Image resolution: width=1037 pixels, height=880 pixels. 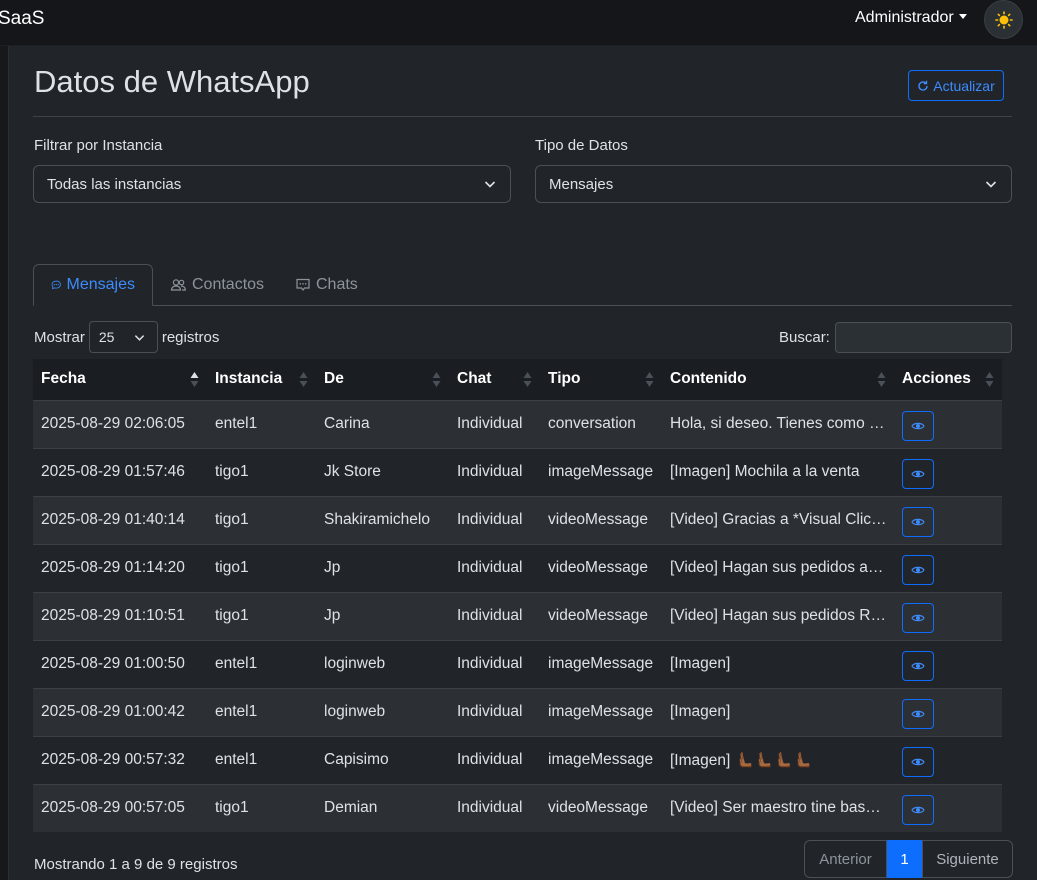 I want to click on cell-fecha: 2025-08-29 01:57:46, so click(x=120, y=471).